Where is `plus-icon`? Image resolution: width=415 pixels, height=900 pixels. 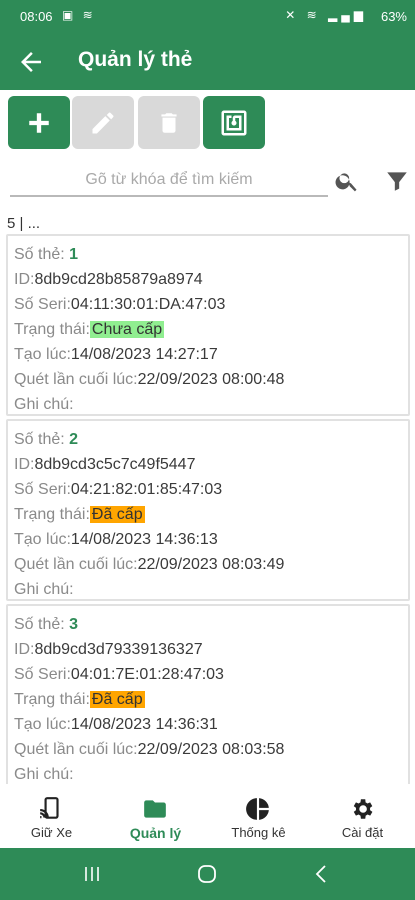
plus-icon is located at coordinates (39, 122).